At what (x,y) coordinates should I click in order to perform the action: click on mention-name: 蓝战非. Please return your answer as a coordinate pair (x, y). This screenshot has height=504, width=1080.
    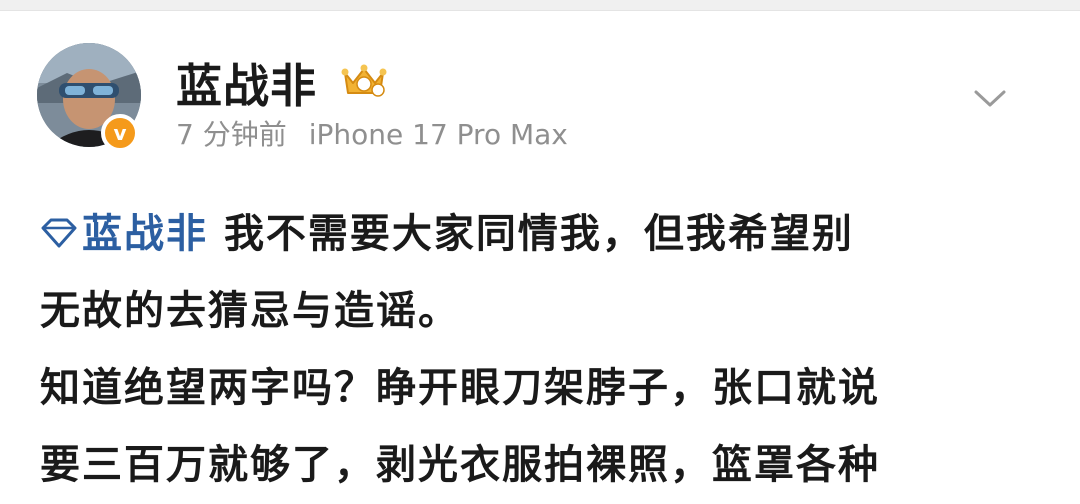
    Looking at the image, I should click on (145, 234).